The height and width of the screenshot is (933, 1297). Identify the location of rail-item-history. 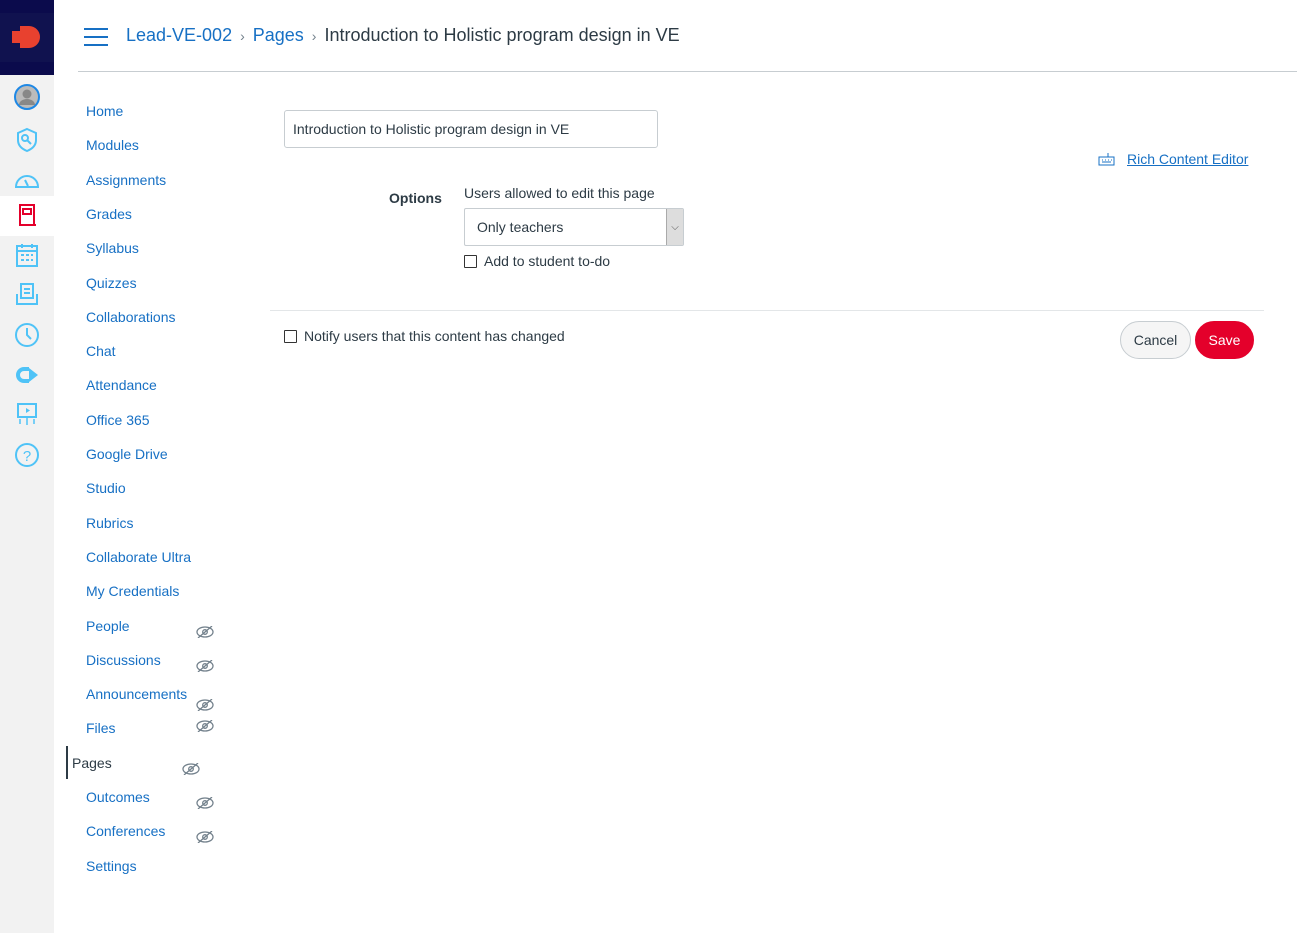
(27, 335).